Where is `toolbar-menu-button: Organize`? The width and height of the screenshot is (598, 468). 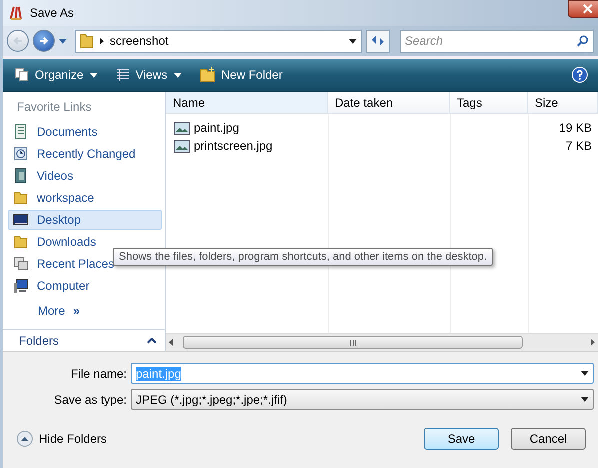
toolbar-menu-button: Organize is located at coordinates (56, 75).